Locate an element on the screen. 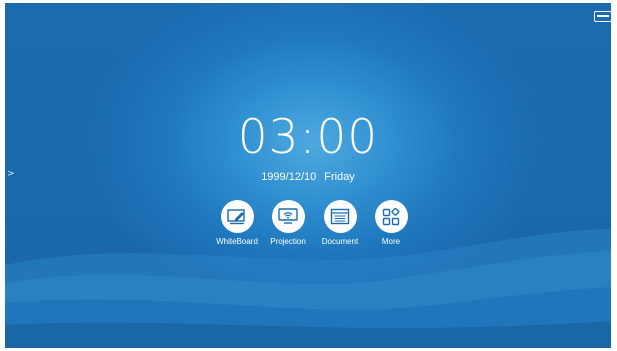 The height and width of the screenshot is (351, 617). projection-icon is located at coordinates (288, 216).